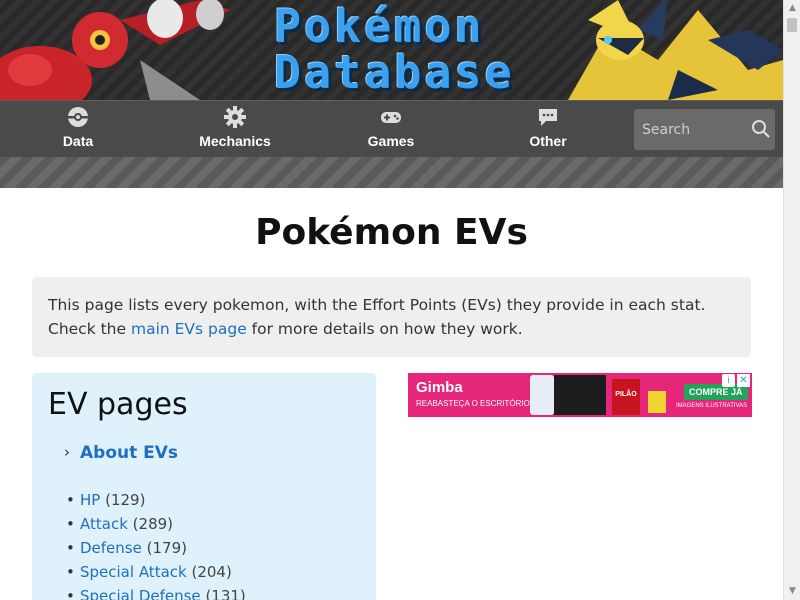 Image resolution: width=800 pixels, height=600 pixels. I want to click on info-icon: i, so click(728, 380).